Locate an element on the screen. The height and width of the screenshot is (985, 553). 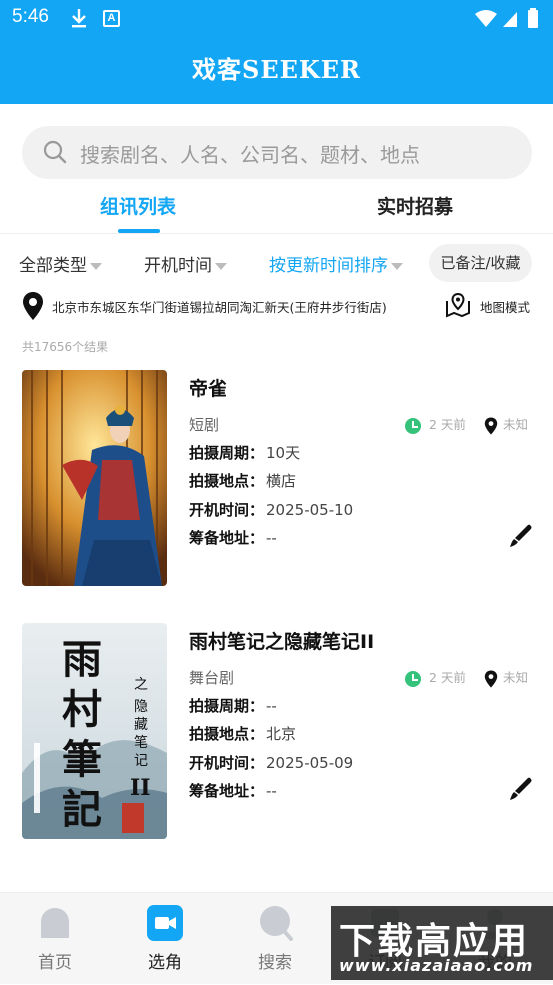
start-date-row: 开机时间： 2025-05-10 is located at coordinates (271, 509).